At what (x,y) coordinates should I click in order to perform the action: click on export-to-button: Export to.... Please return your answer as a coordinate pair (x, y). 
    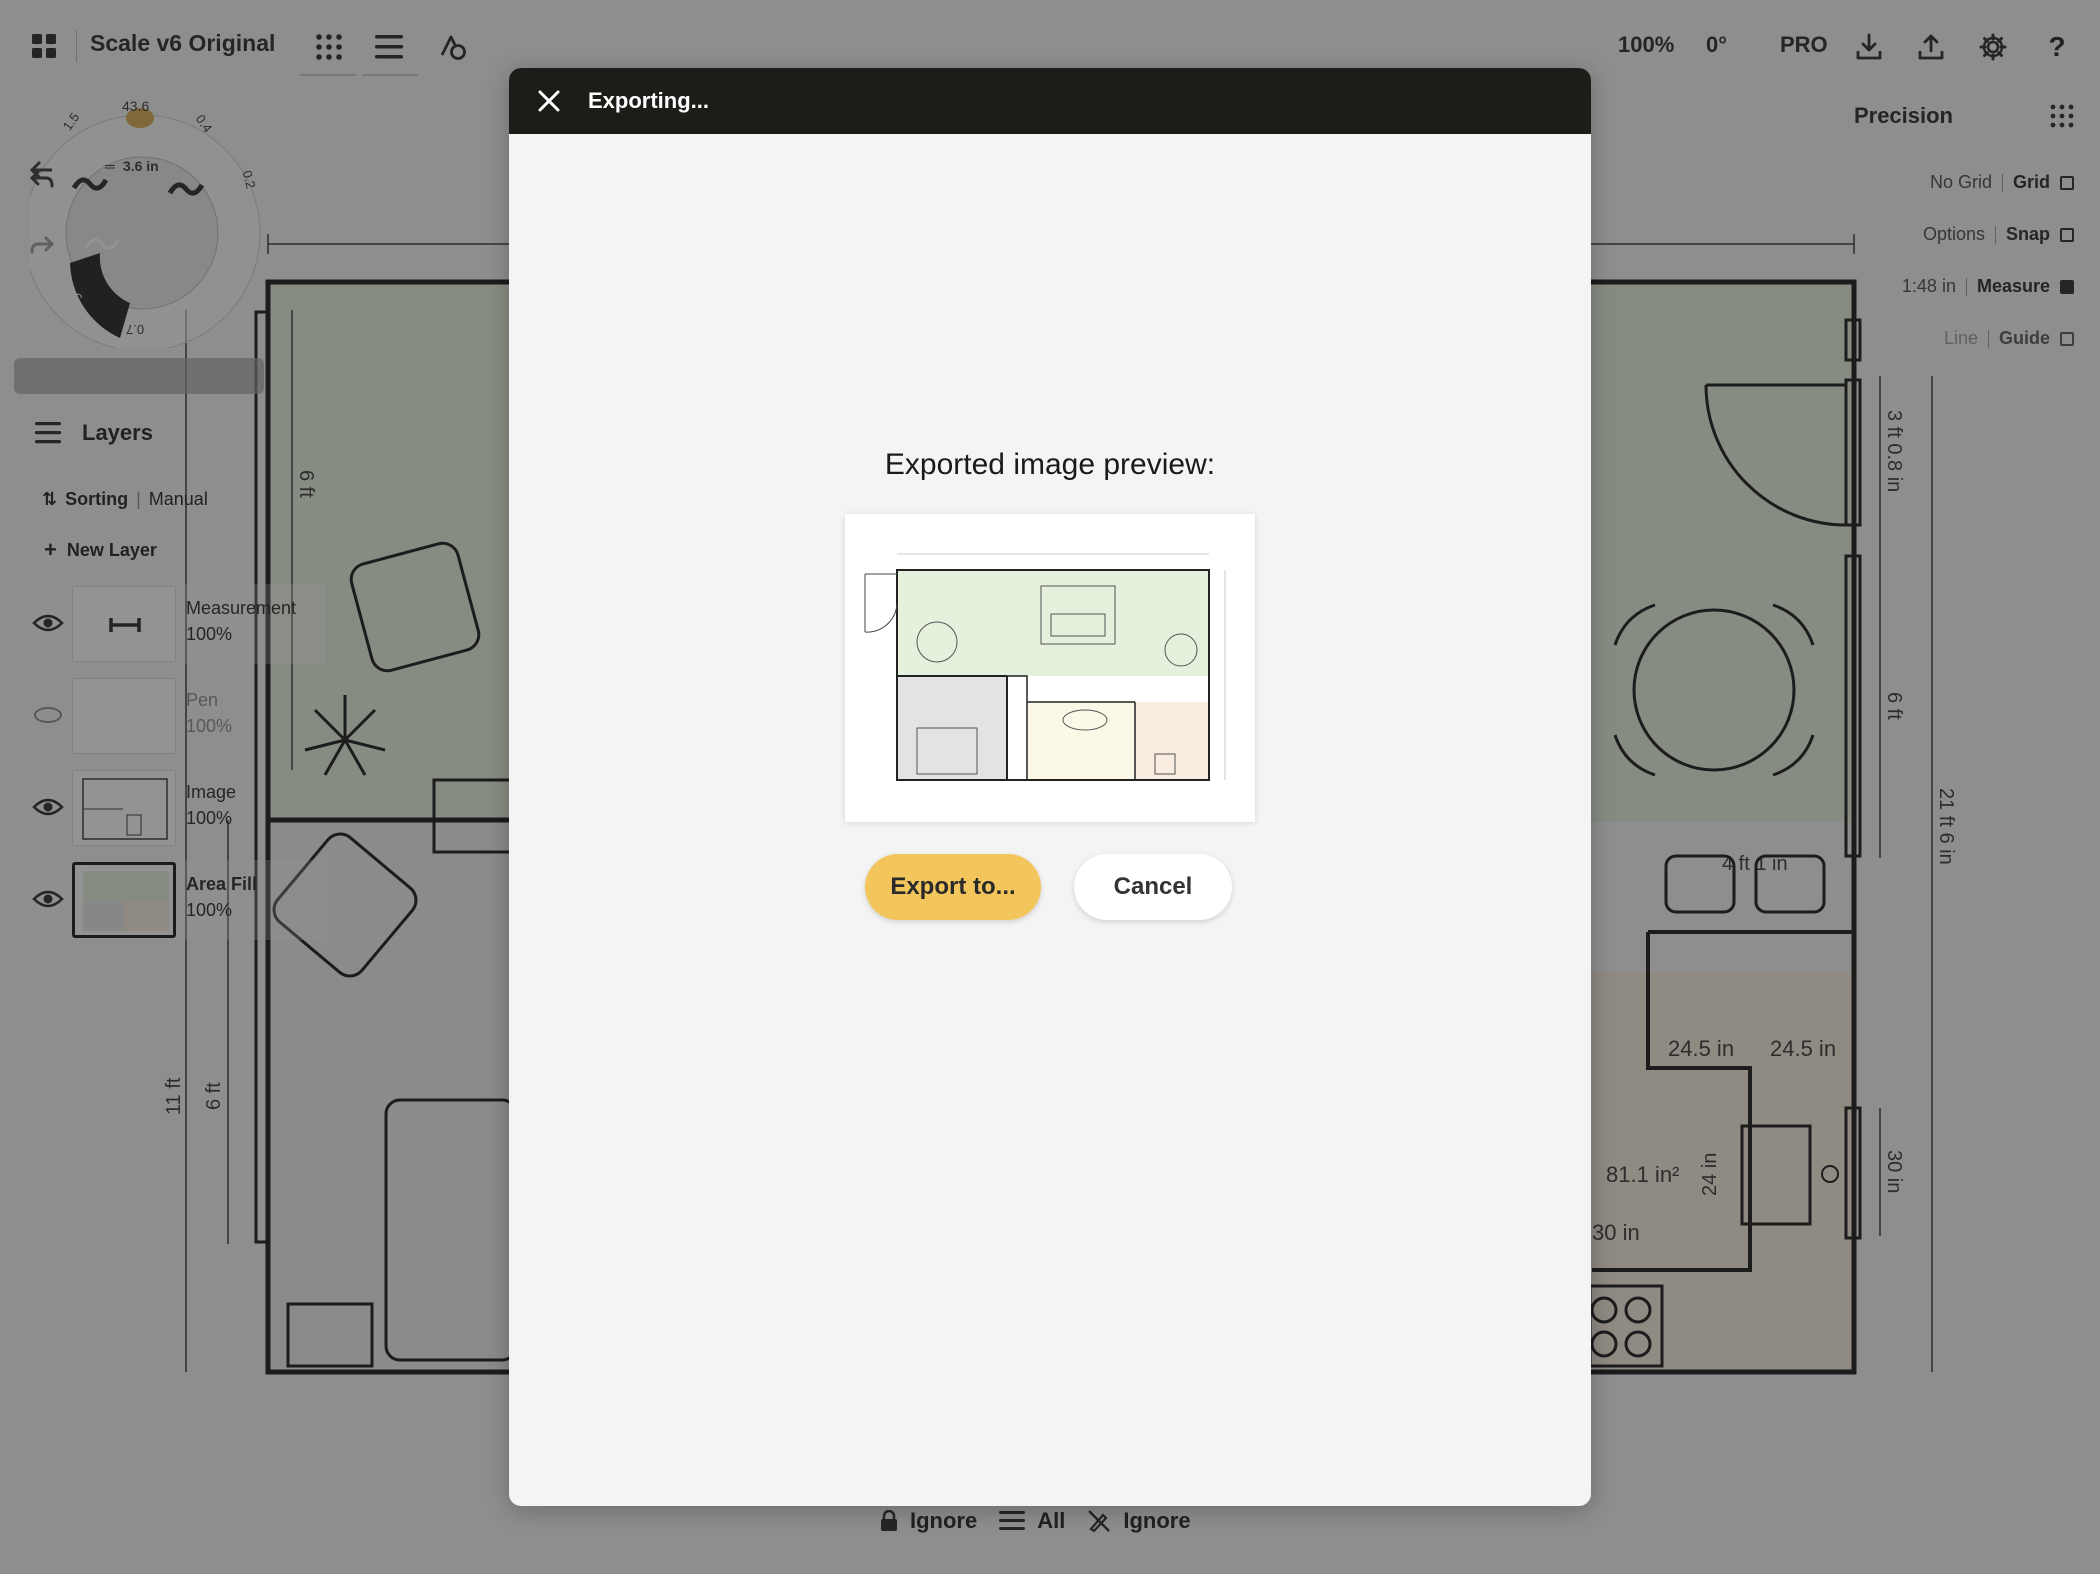
    Looking at the image, I should click on (953, 887).